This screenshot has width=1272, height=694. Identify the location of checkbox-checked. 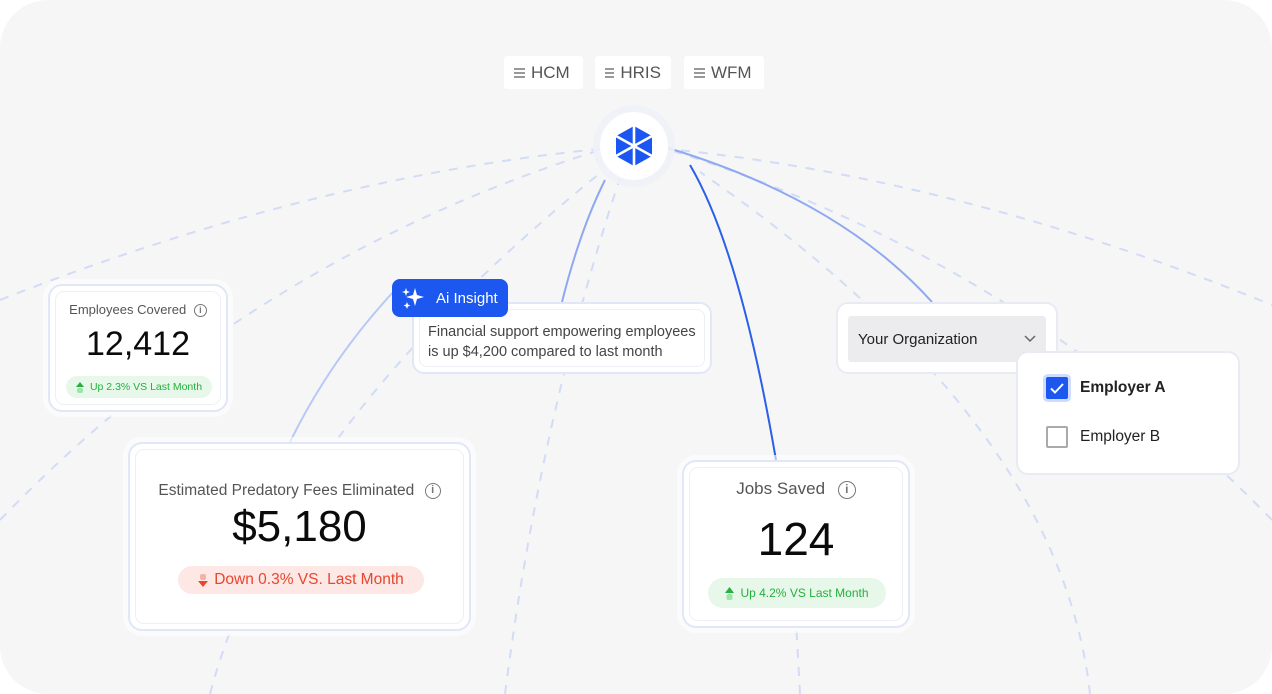
(1057, 388).